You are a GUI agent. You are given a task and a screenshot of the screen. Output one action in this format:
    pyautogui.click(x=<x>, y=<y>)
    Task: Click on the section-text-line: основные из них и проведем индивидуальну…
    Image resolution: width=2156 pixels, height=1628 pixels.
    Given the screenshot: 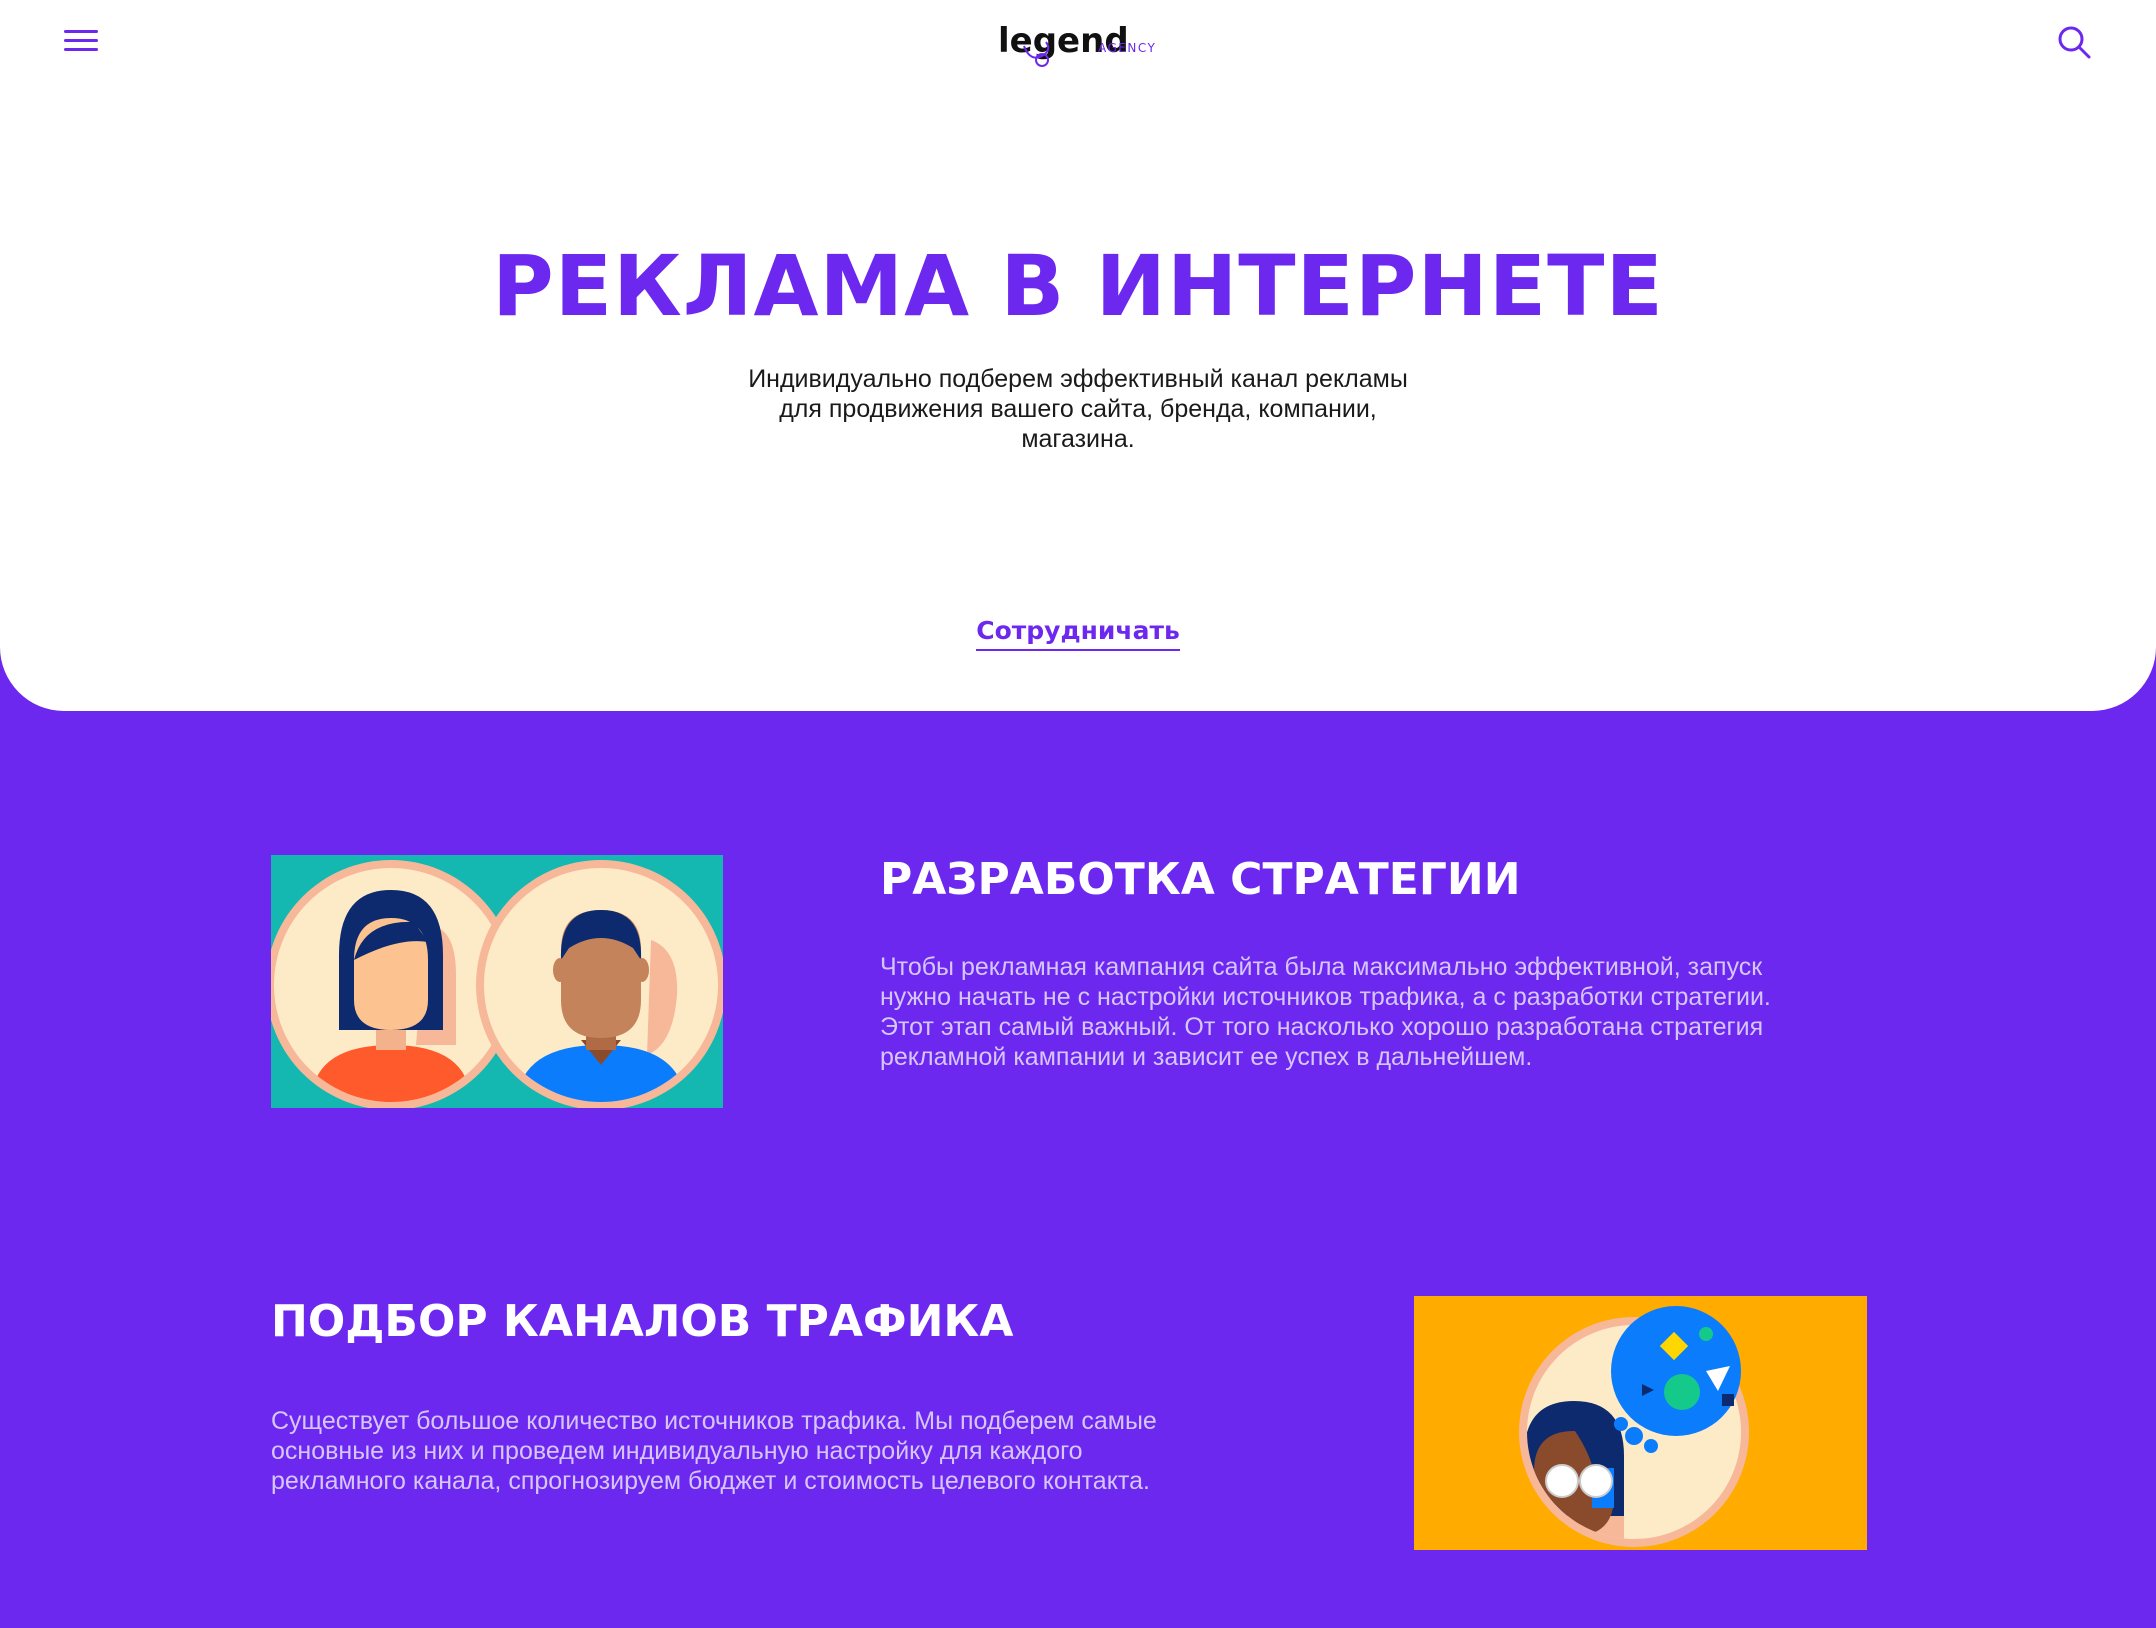 What is the action you would take?
    pyautogui.click(x=677, y=1451)
    